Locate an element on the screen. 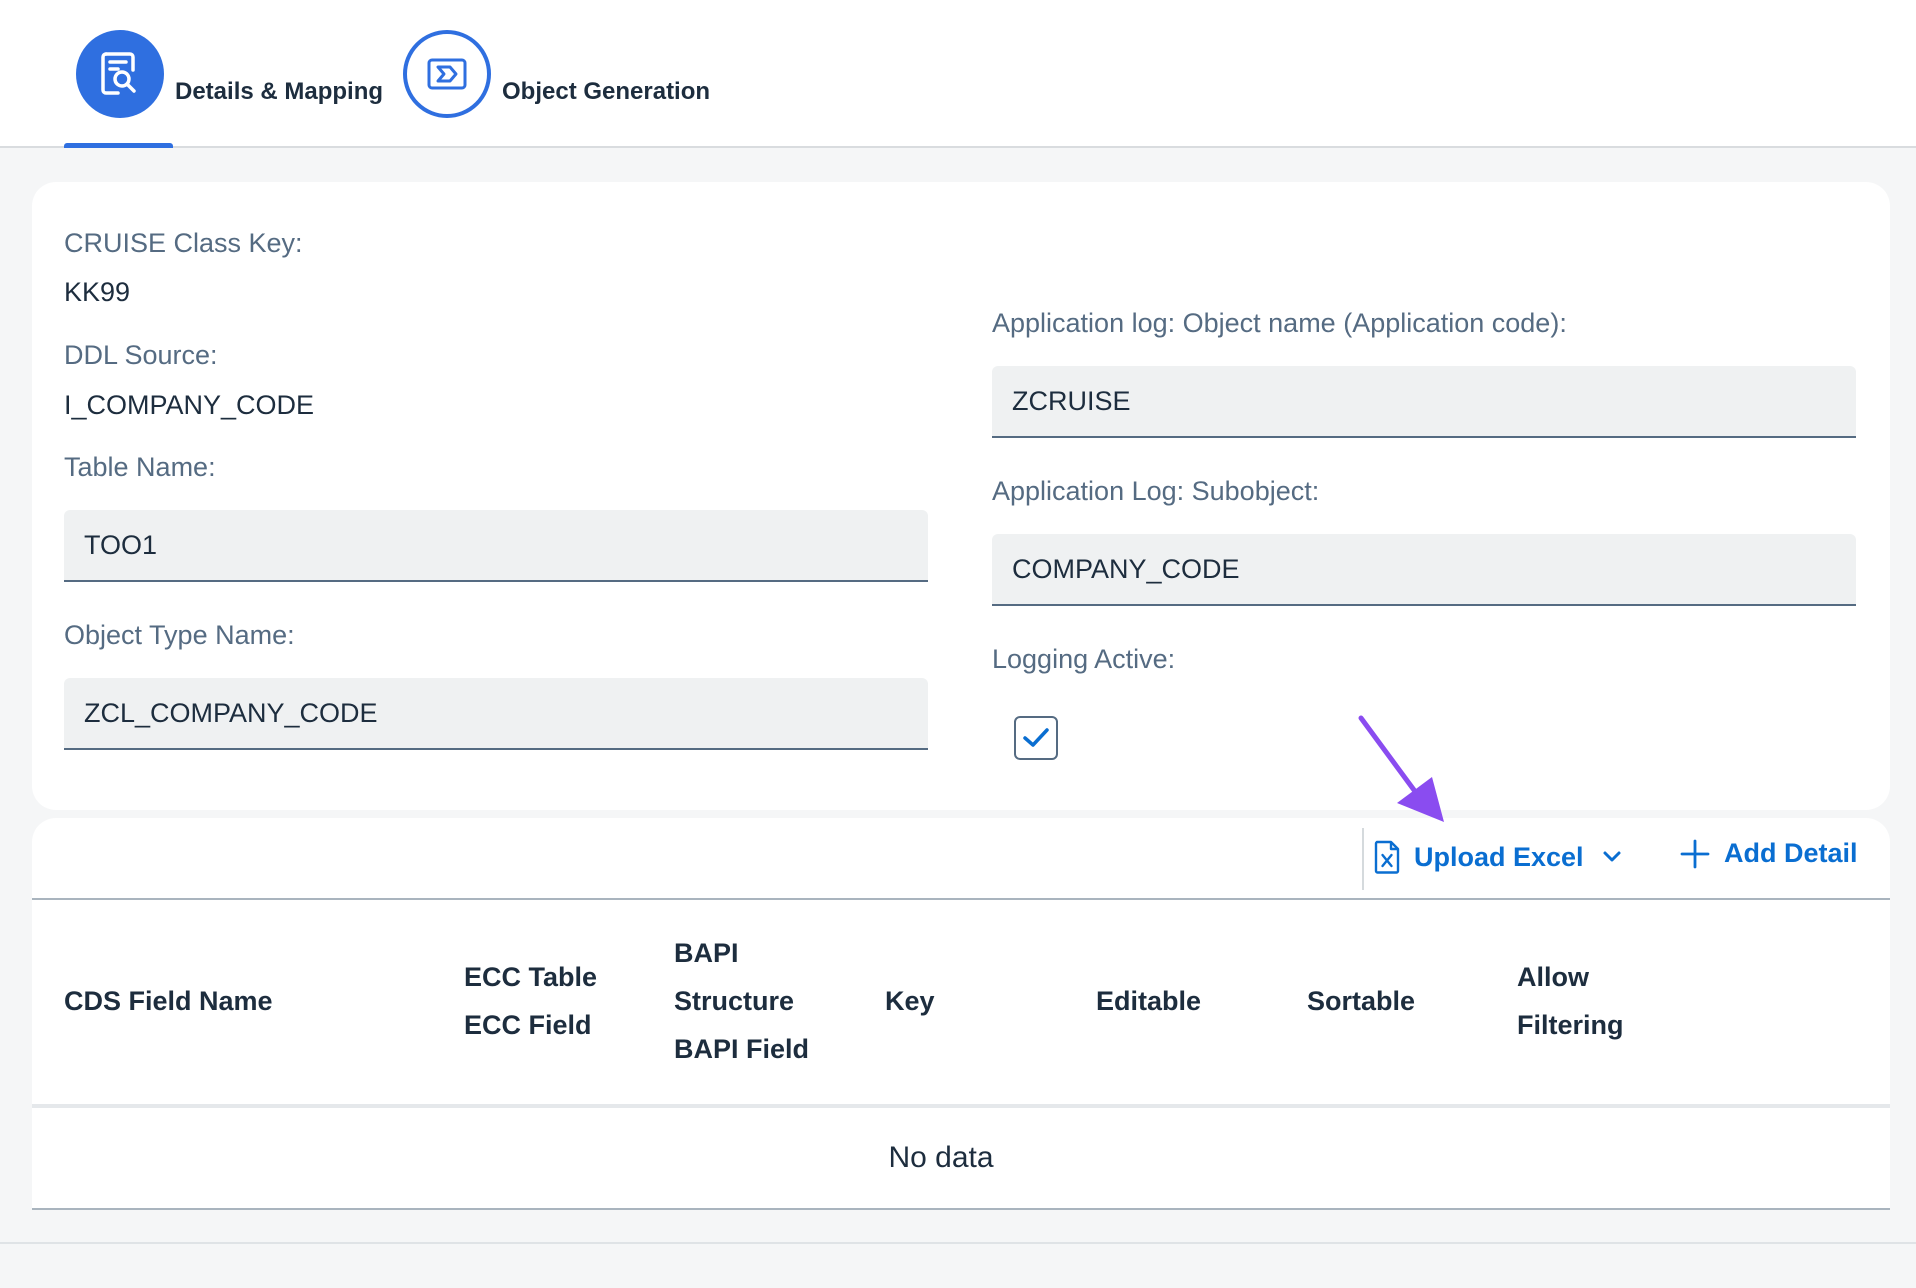 The image size is (1916, 1288). class-key-label: CRUISE Class Key: is located at coordinates (183, 243).